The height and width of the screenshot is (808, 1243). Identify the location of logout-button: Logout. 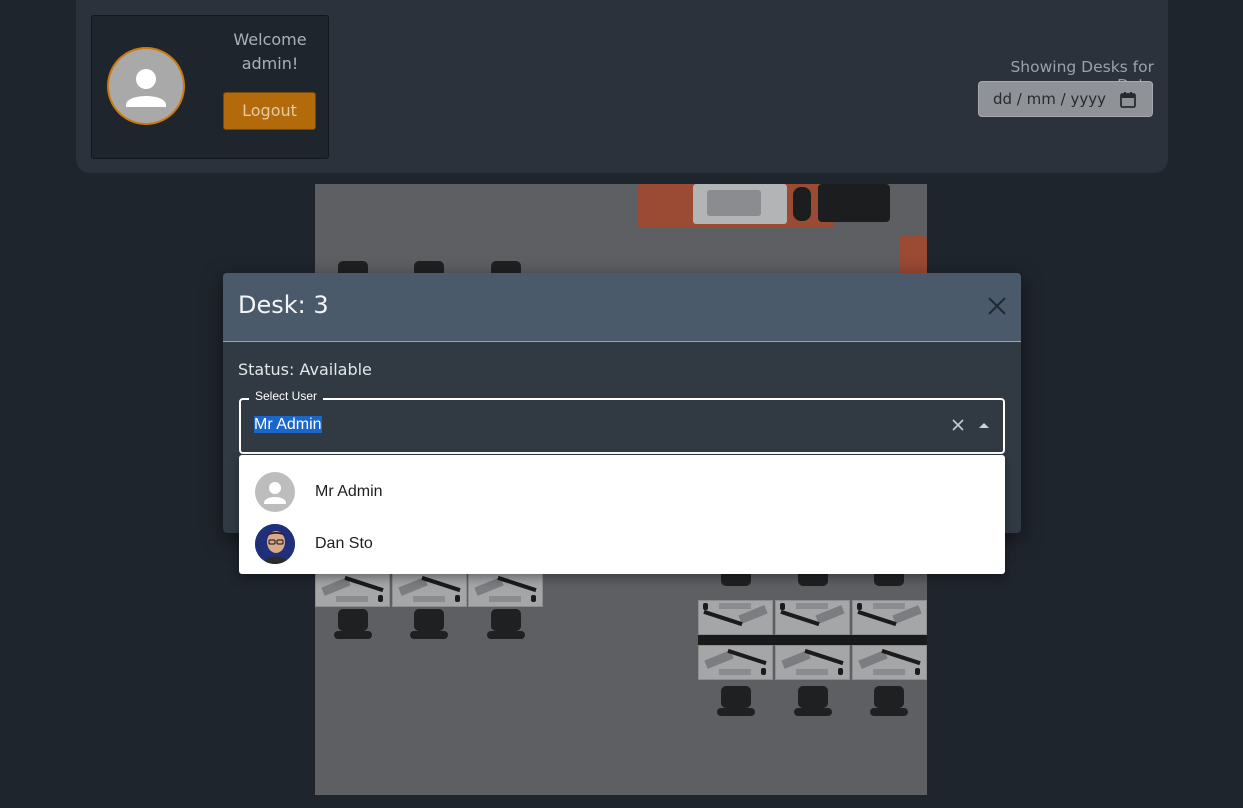
(269, 111).